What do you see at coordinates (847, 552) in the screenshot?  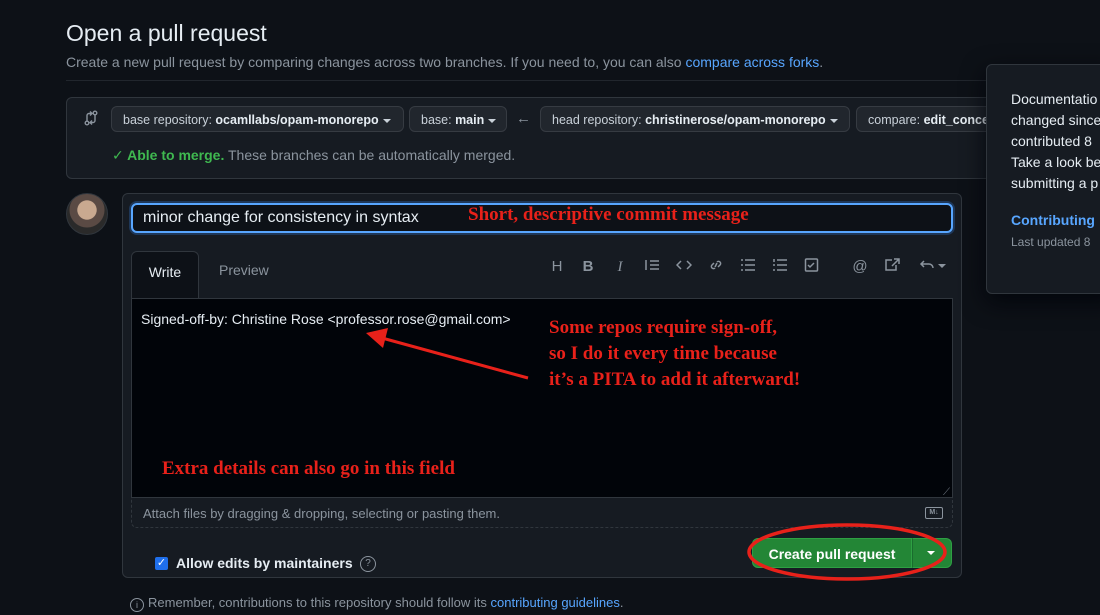 I see `annotation-circle` at bounding box center [847, 552].